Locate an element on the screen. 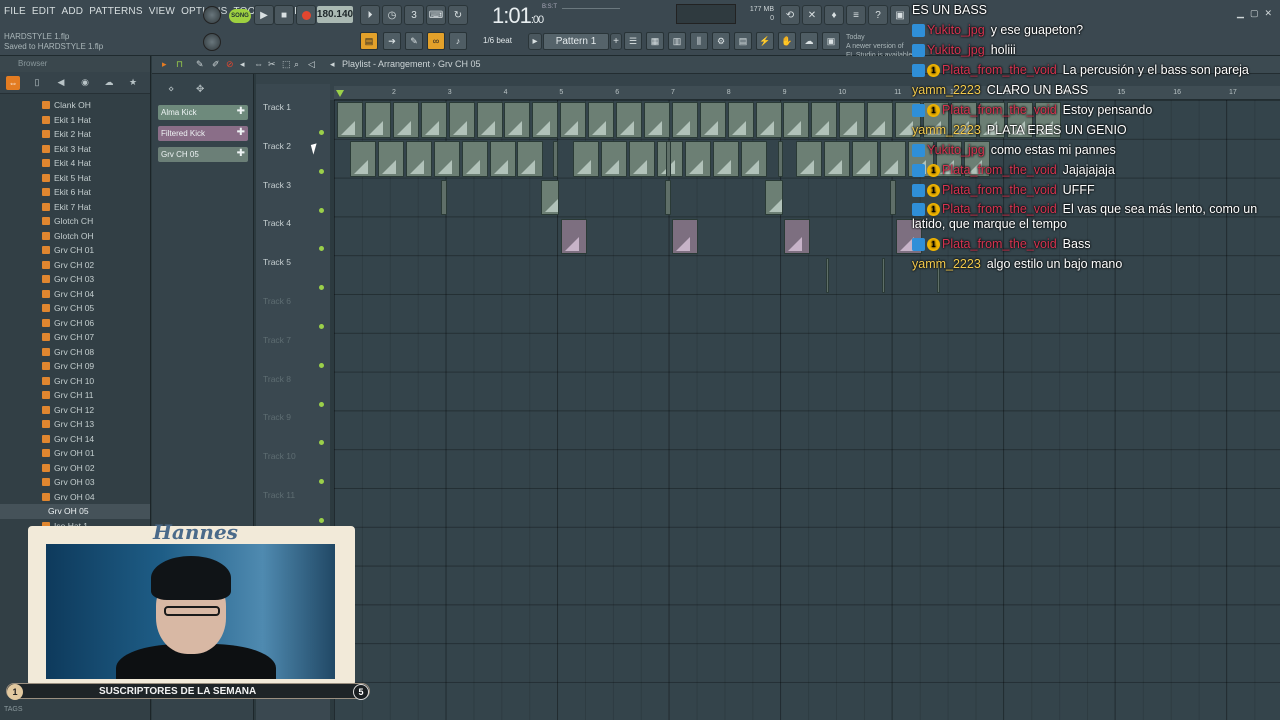 The width and height of the screenshot is (1280, 720). slip-tool-icon: ⇔ is located at coordinates (258, 64).